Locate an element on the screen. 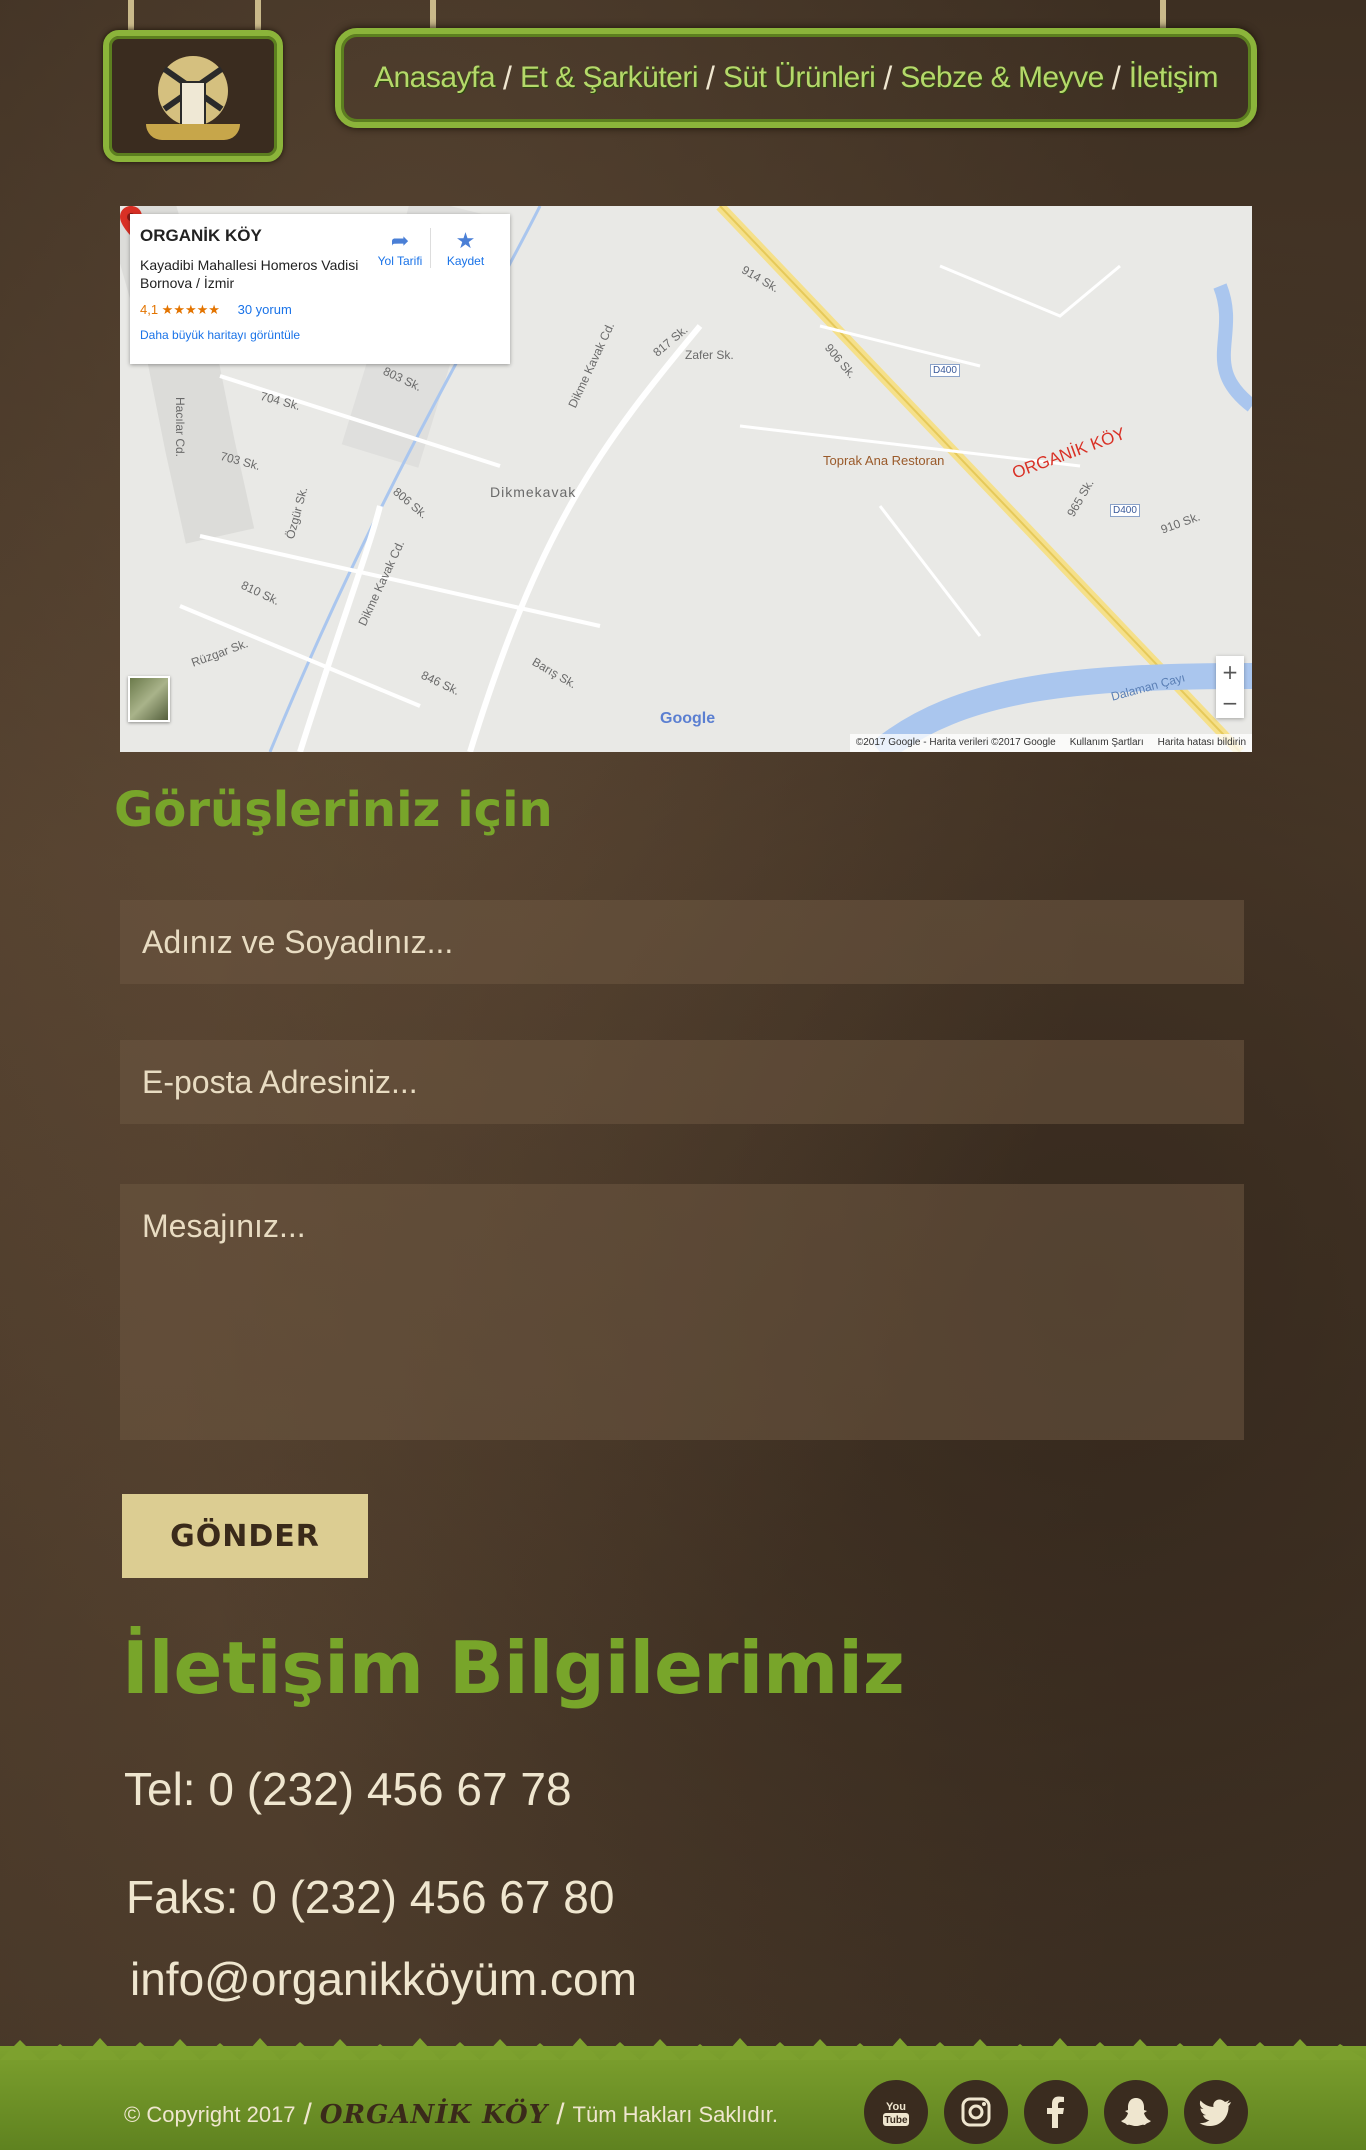  satellite-toggle is located at coordinates (149, 699).